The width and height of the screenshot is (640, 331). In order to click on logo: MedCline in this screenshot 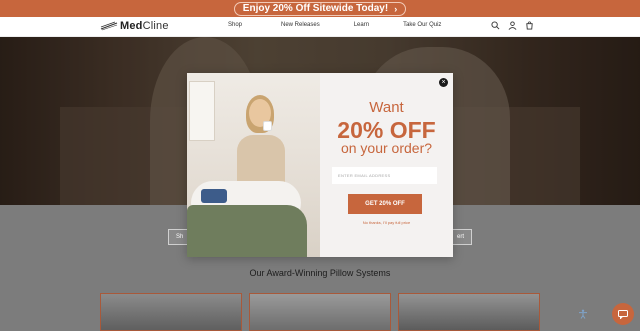, I will do `click(134, 26)`.